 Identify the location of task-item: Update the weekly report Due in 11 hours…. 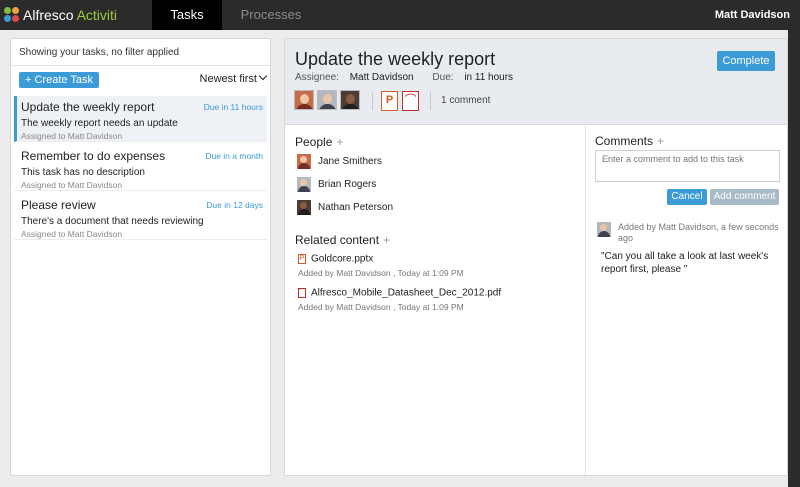
(140, 119).